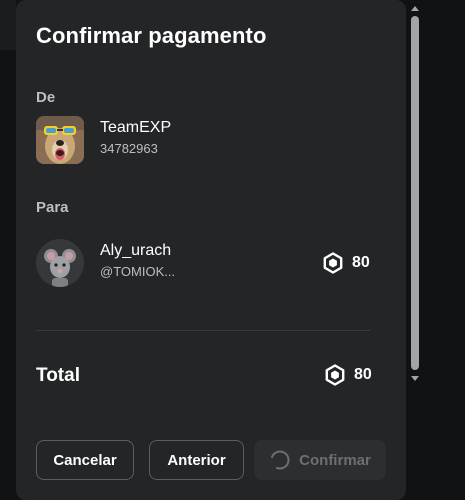 This screenshot has height=500, width=465. I want to click on recipient-amount: 80, so click(346, 263).